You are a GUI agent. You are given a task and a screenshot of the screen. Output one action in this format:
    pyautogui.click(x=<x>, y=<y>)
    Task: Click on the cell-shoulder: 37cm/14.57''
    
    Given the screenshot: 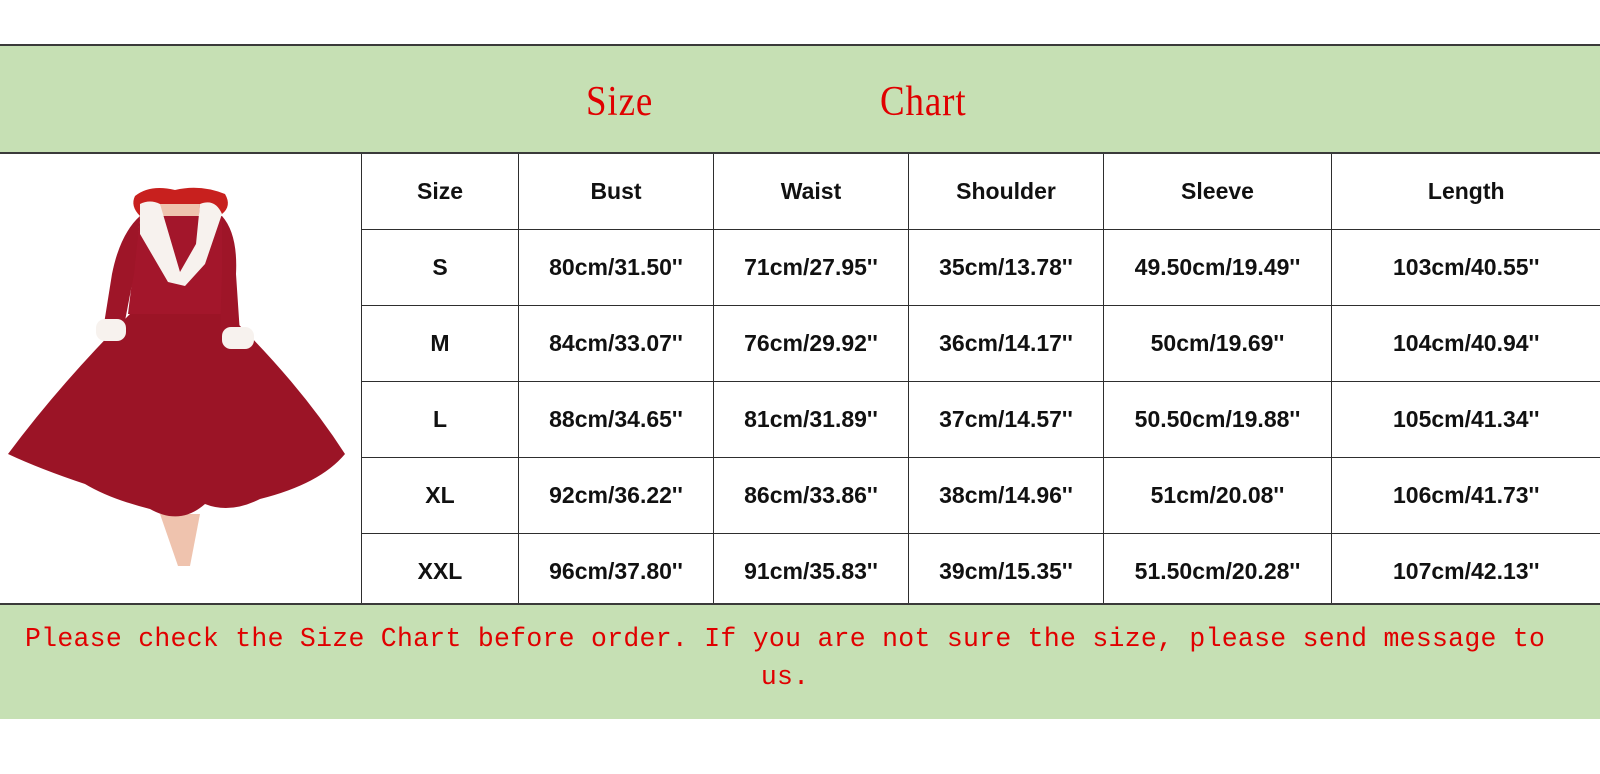 What is the action you would take?
    pyautogui.click(x=1006, y=419)
    